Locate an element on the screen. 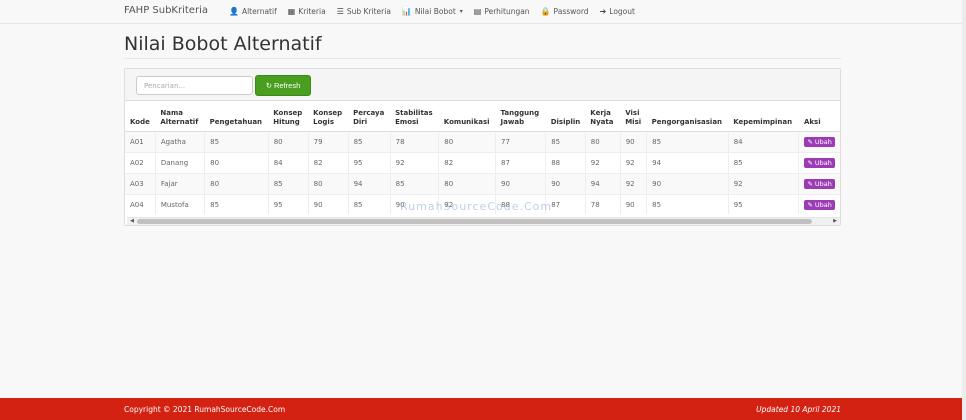 Image resolution: width=966 pixels, height=420 pixels. nav-label: Password is located at coordinates (571, 11).